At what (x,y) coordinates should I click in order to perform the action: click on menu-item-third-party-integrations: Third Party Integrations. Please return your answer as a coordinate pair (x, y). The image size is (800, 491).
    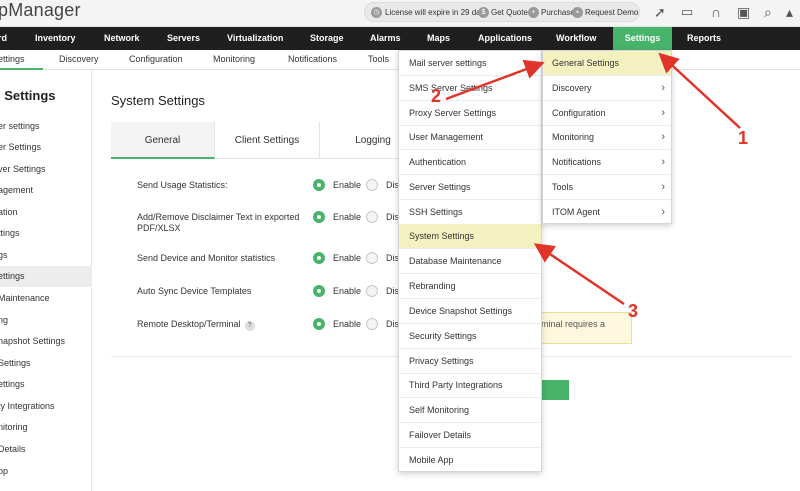
    Looking at the image, I should click on (470, 385).